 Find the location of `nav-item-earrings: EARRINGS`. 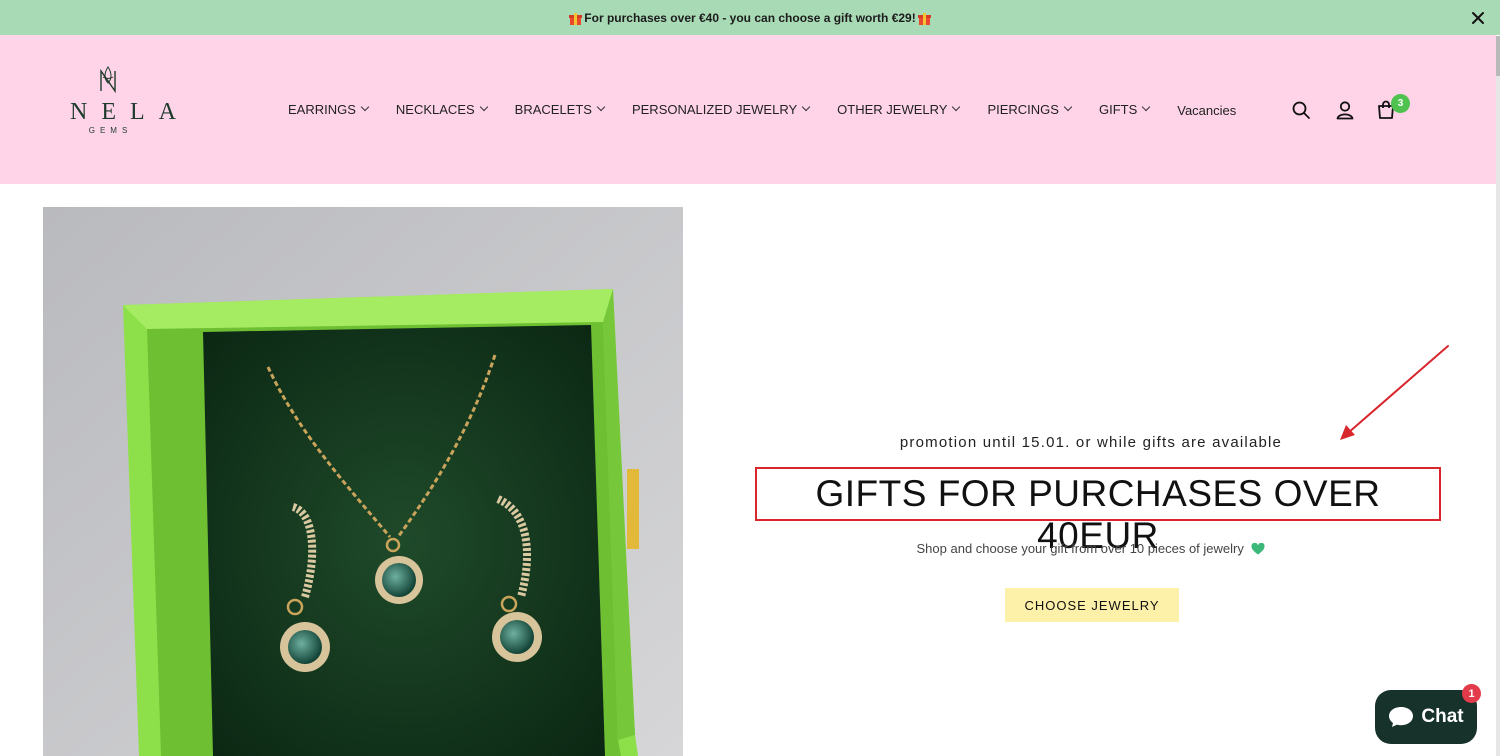

nav-item-earrings: EARRINGS is located at coordinates (329, 109).